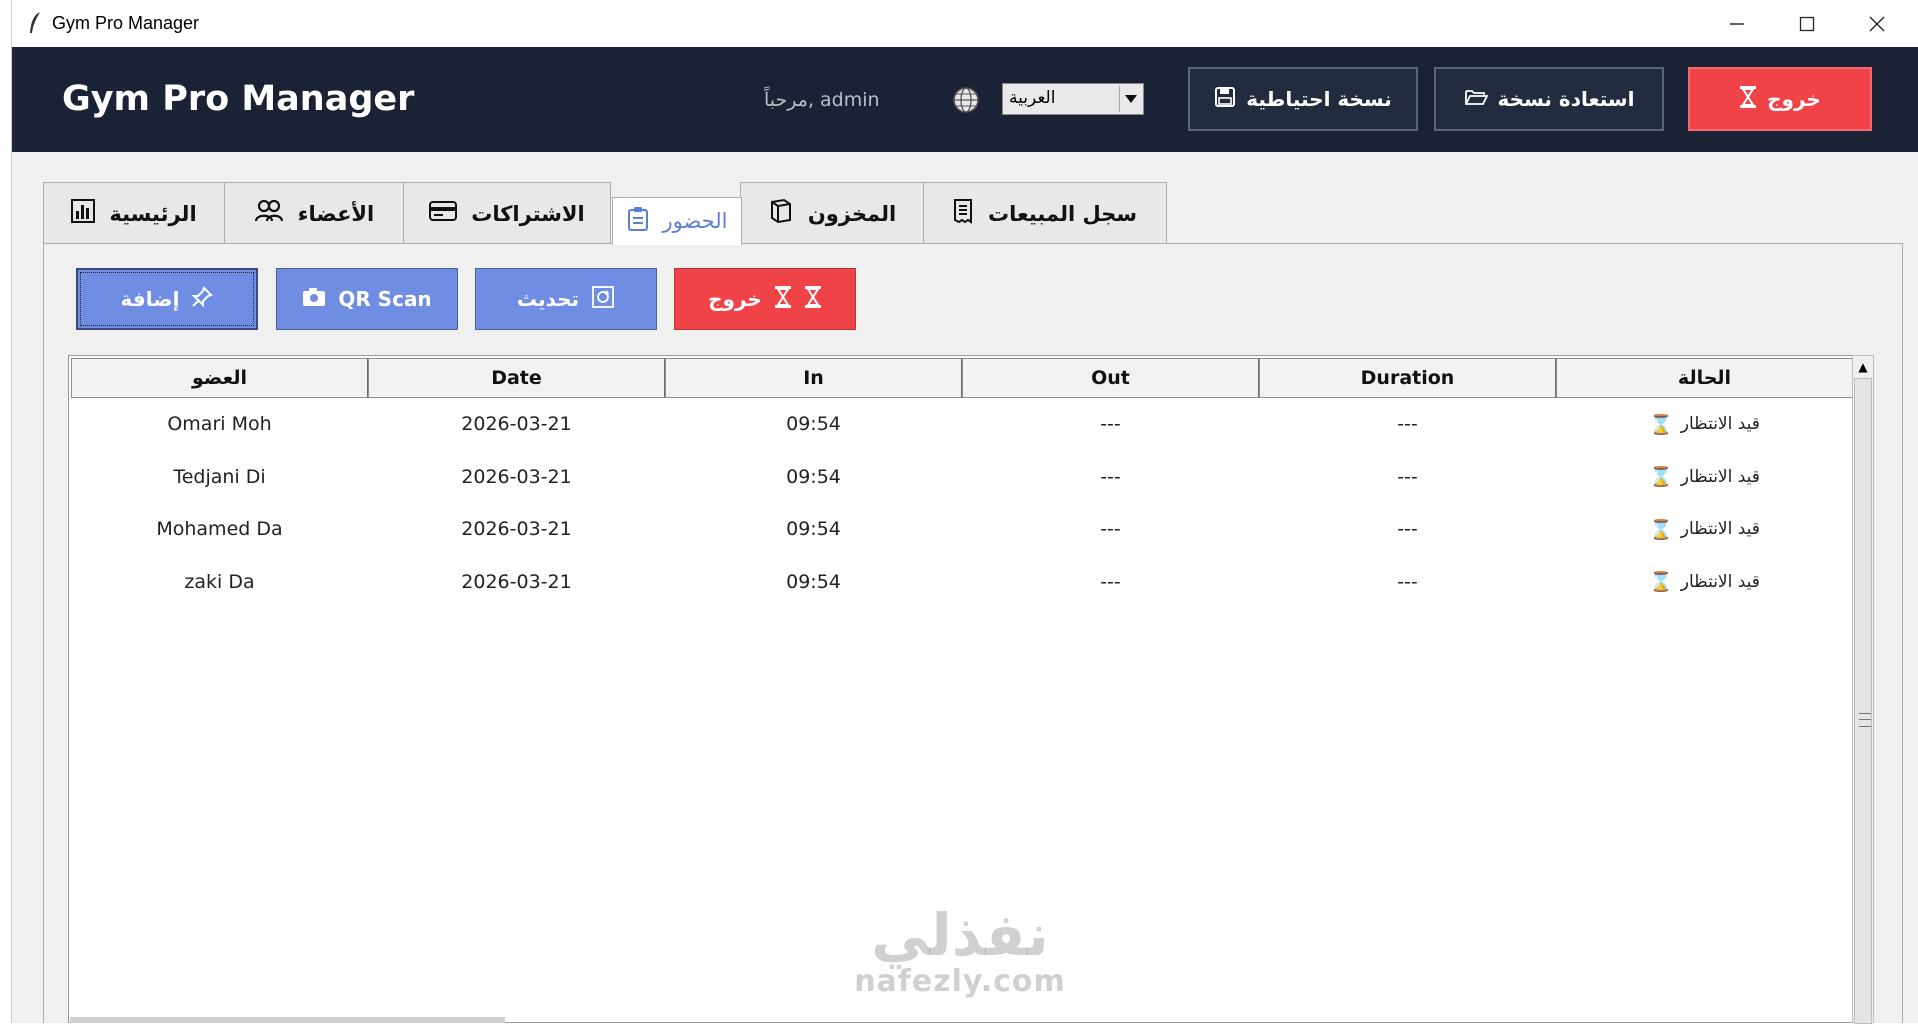  Describe the element at coordinates (765, 299) in the screenshot. I see `checkout-button: خروج` at that location.